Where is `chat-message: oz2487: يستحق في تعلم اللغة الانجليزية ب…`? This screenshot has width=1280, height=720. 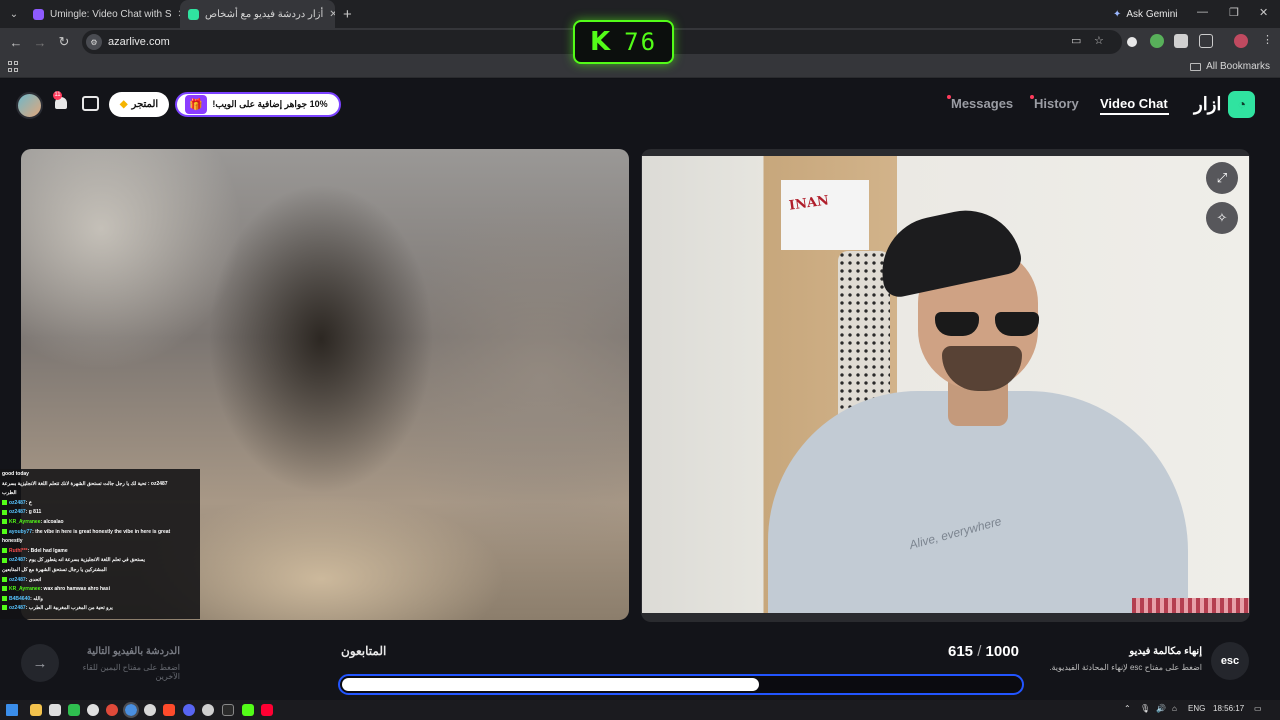
chat-message: oz2487: يستحق في تعلم اللغة الانجليزية ب… is located at coordinates (100, 561).